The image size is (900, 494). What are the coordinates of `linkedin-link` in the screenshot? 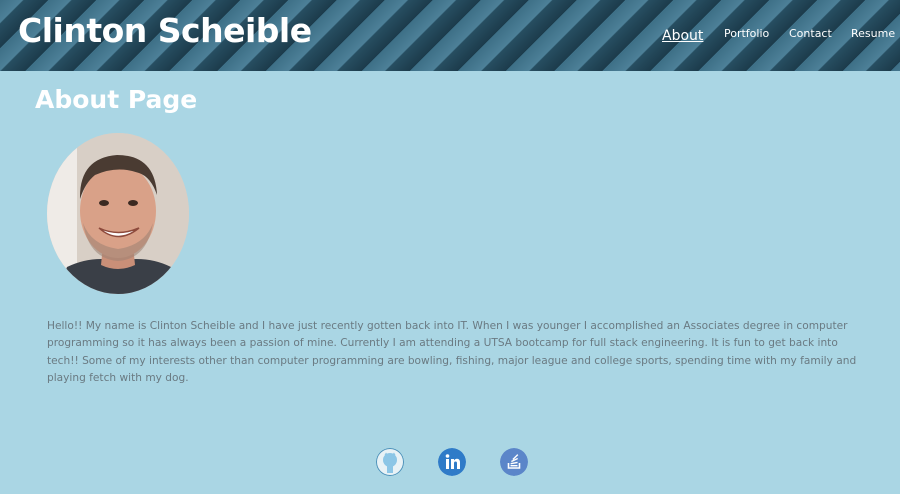 It's located at (452, 462).